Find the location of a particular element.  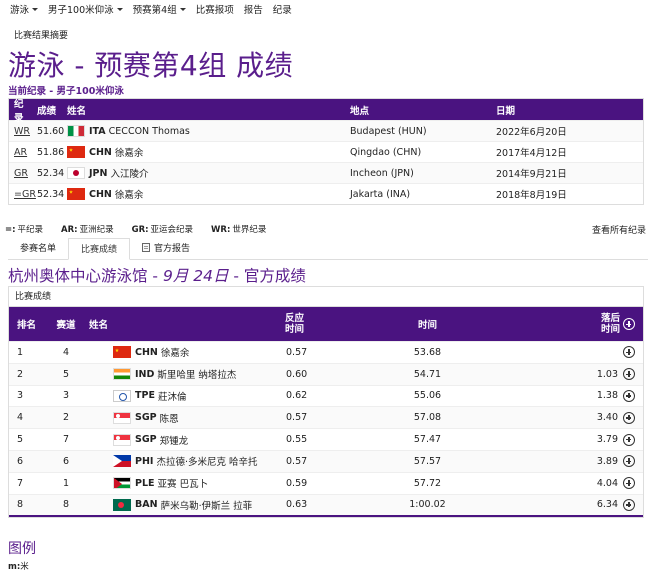

record-type: WR is located at coordinates (20, 131).